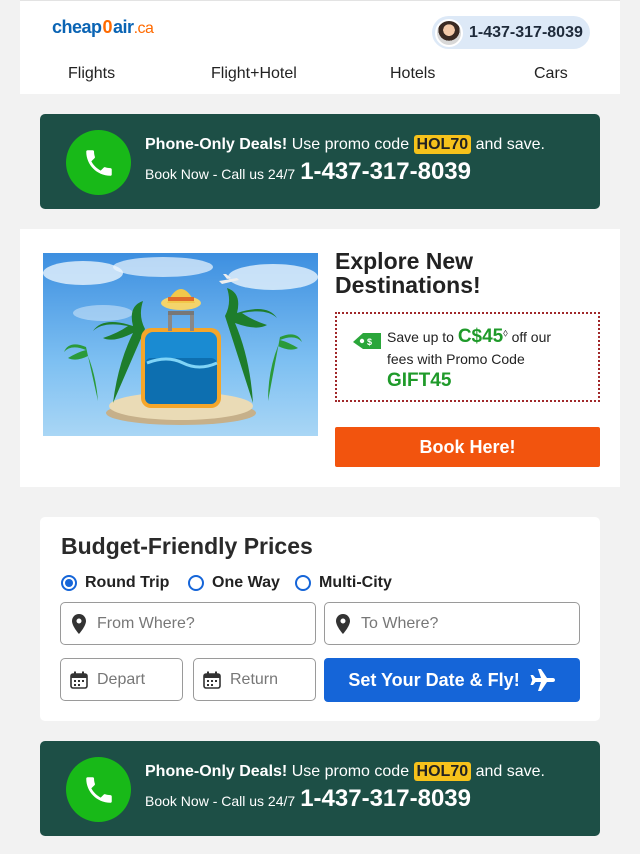 This screenshot has width=640, height=854. I want to click on from-field, so click(188, 623).